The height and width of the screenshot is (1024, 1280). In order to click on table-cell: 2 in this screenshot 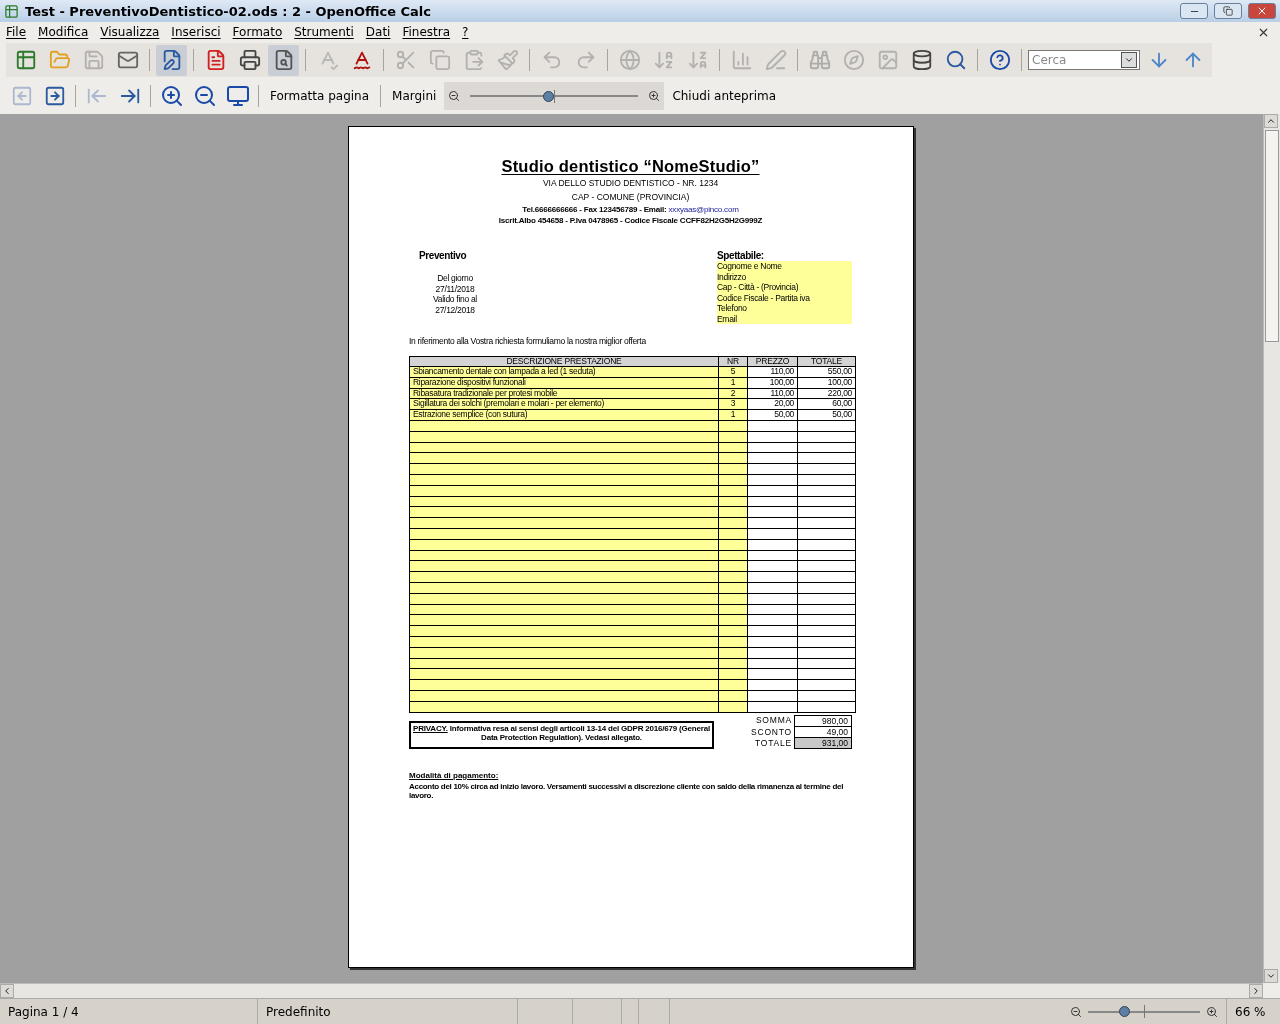, I will do `click(733, 393)`.